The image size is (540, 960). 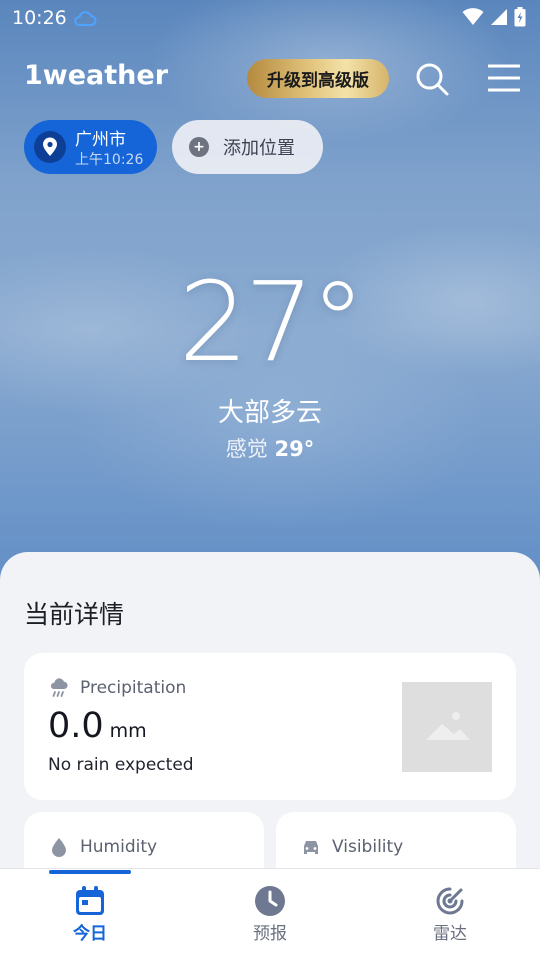 What do you see at coordinates (76, 726) in the screenshot?
I see `precipitation-value: 0.0` at bounding box center [76, 726].